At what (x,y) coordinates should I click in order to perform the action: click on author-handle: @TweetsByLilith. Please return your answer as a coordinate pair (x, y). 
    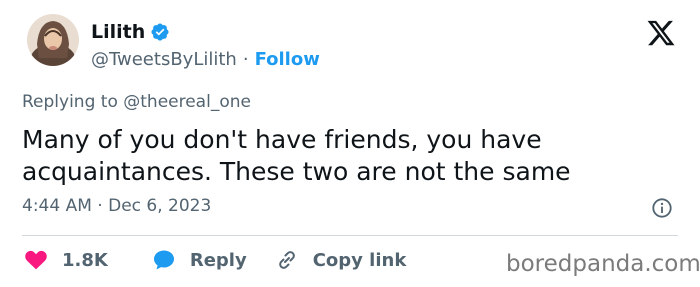
    Looking at the image, I should click on (164, 59).